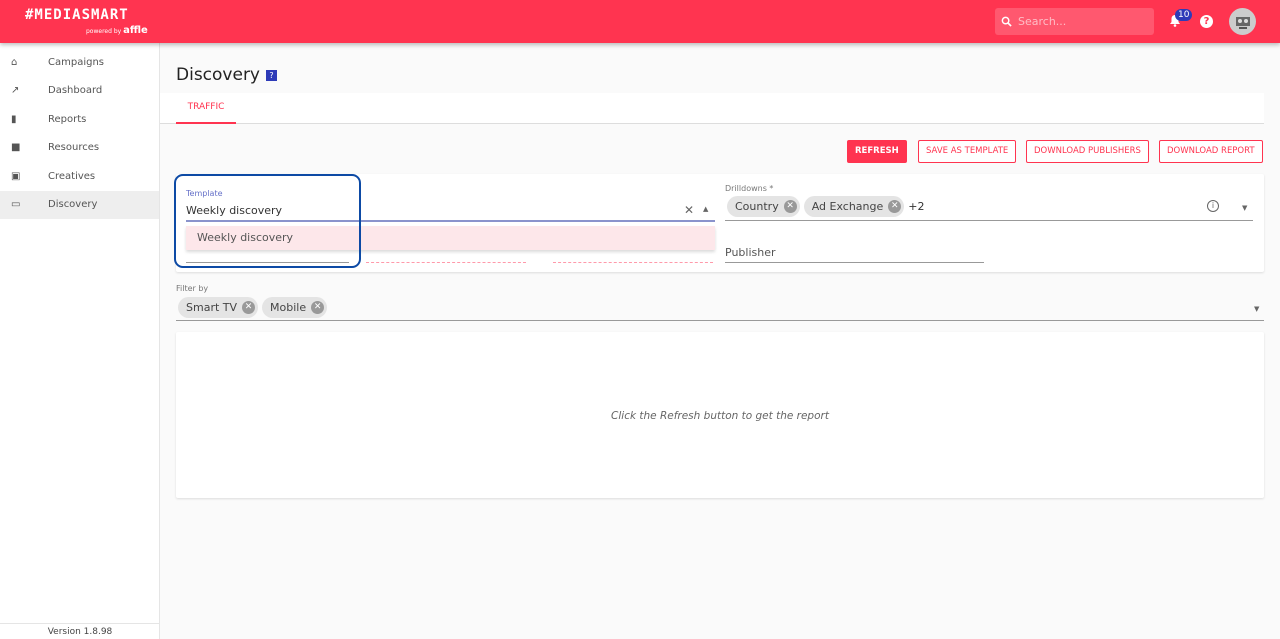 The height and width of the screenshot is (639, 1280). Describe the element at coordinates (79, 148) in the screenshot. I see `sidebar-item-resources: ■ Resources` at that location.